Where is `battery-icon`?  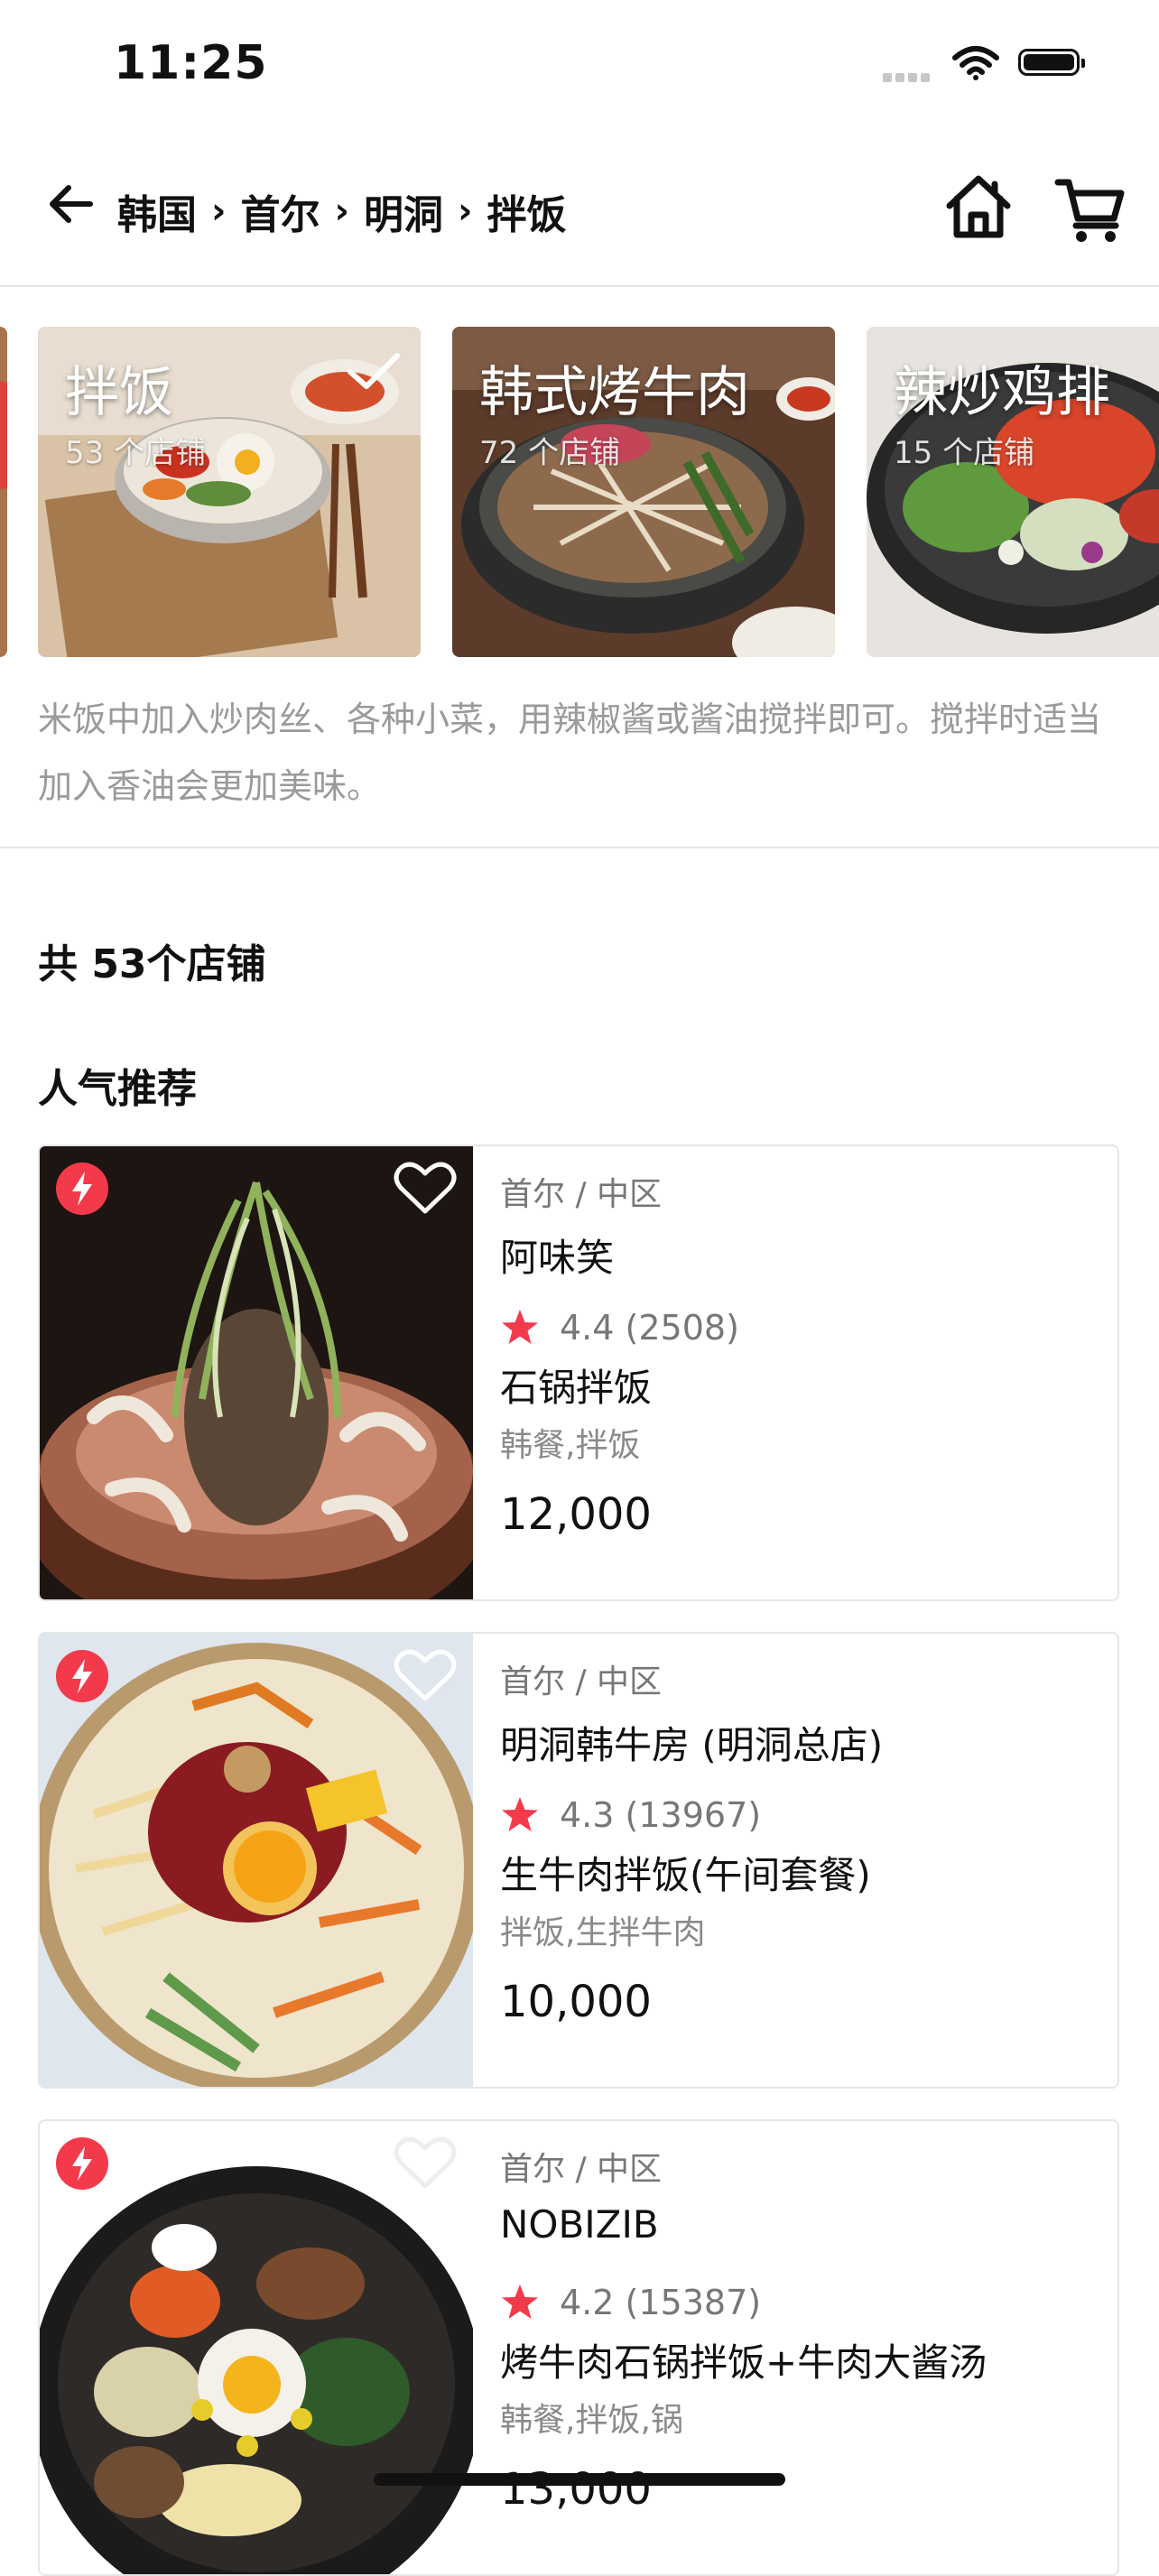 battery-icon is located at coordinates (1051, 63).